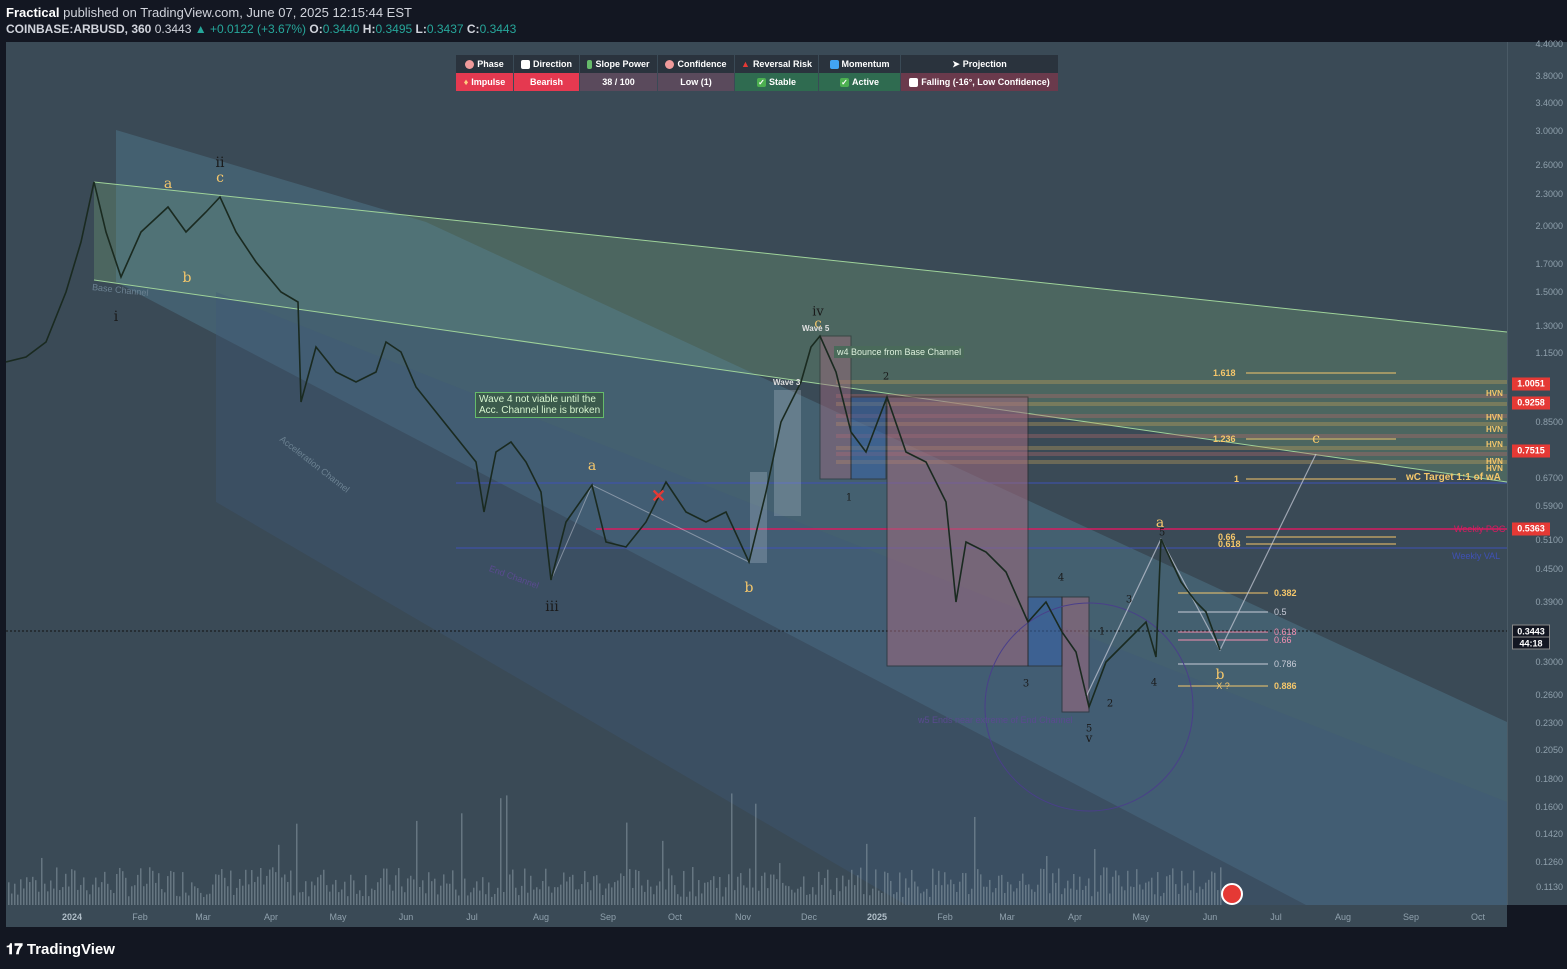  What do you see at coordinates (78, 29) in the screenshot?
I see `symbol-name: COINBASE:ARBUSD, 360` at bounding box center [78, 29].